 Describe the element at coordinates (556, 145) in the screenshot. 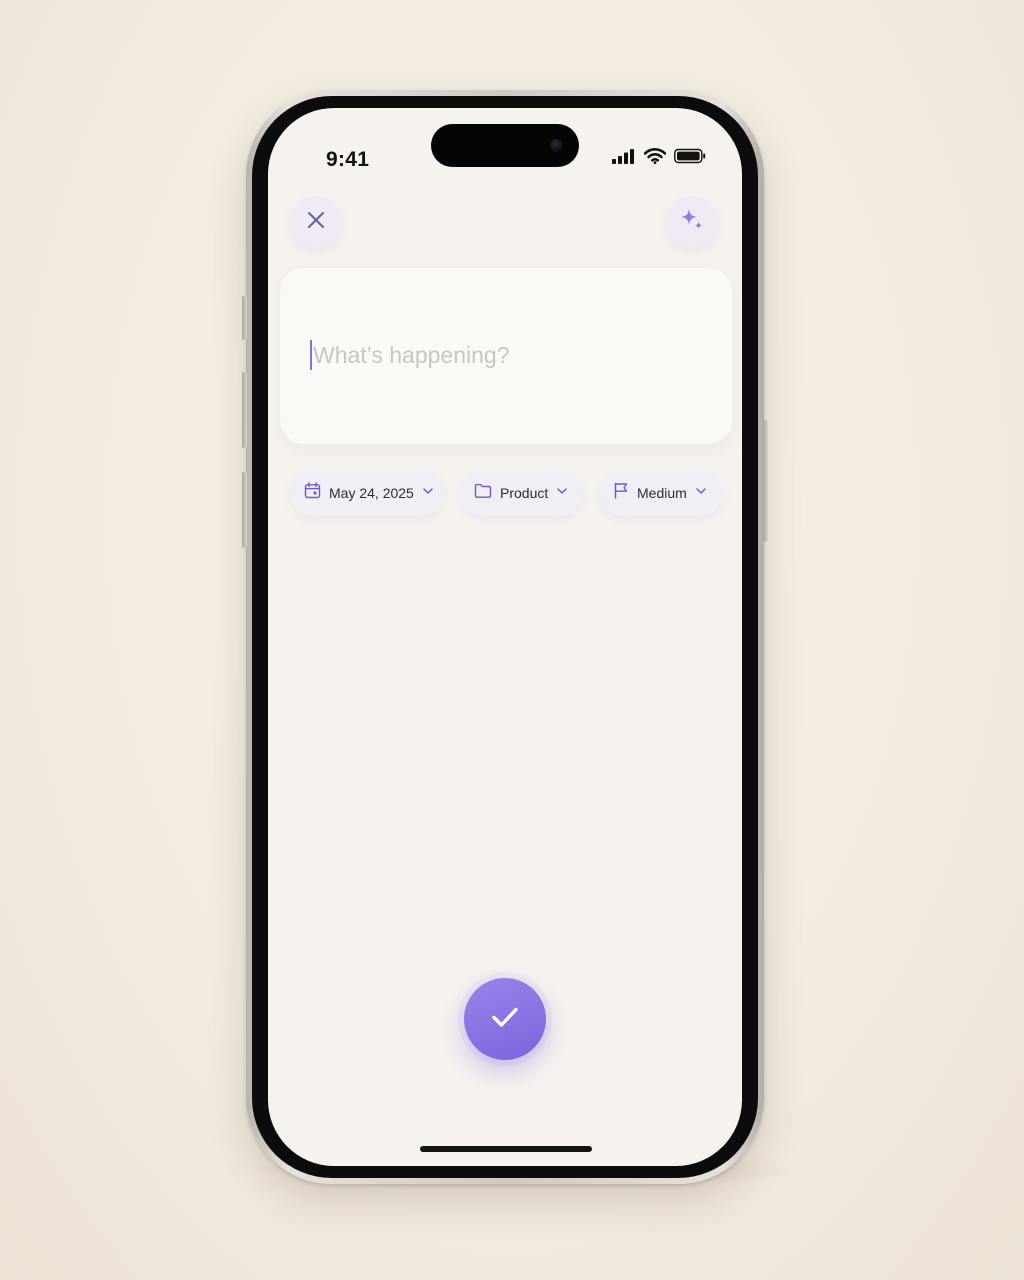

I see `front-camera` at that location.